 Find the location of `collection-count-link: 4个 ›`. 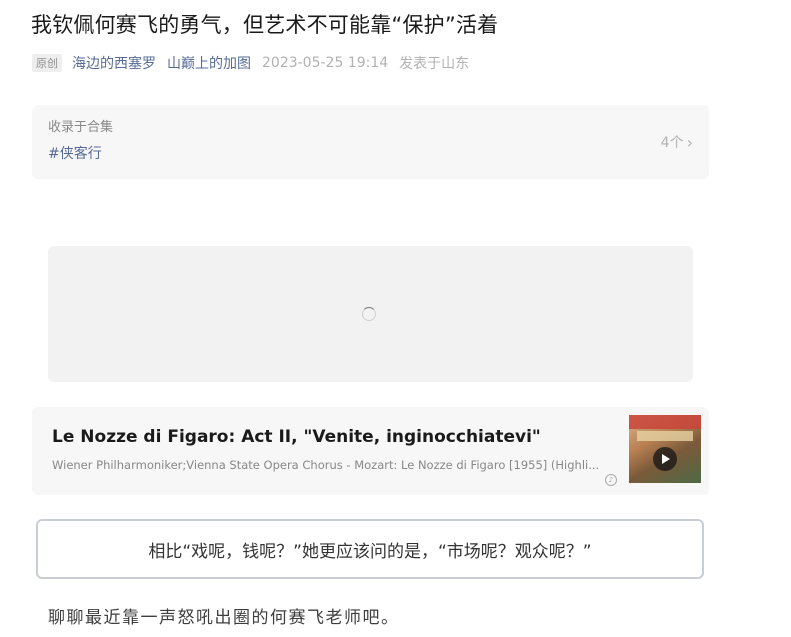

collection-count-link: 4个 › is located at coordinates (677, 142).